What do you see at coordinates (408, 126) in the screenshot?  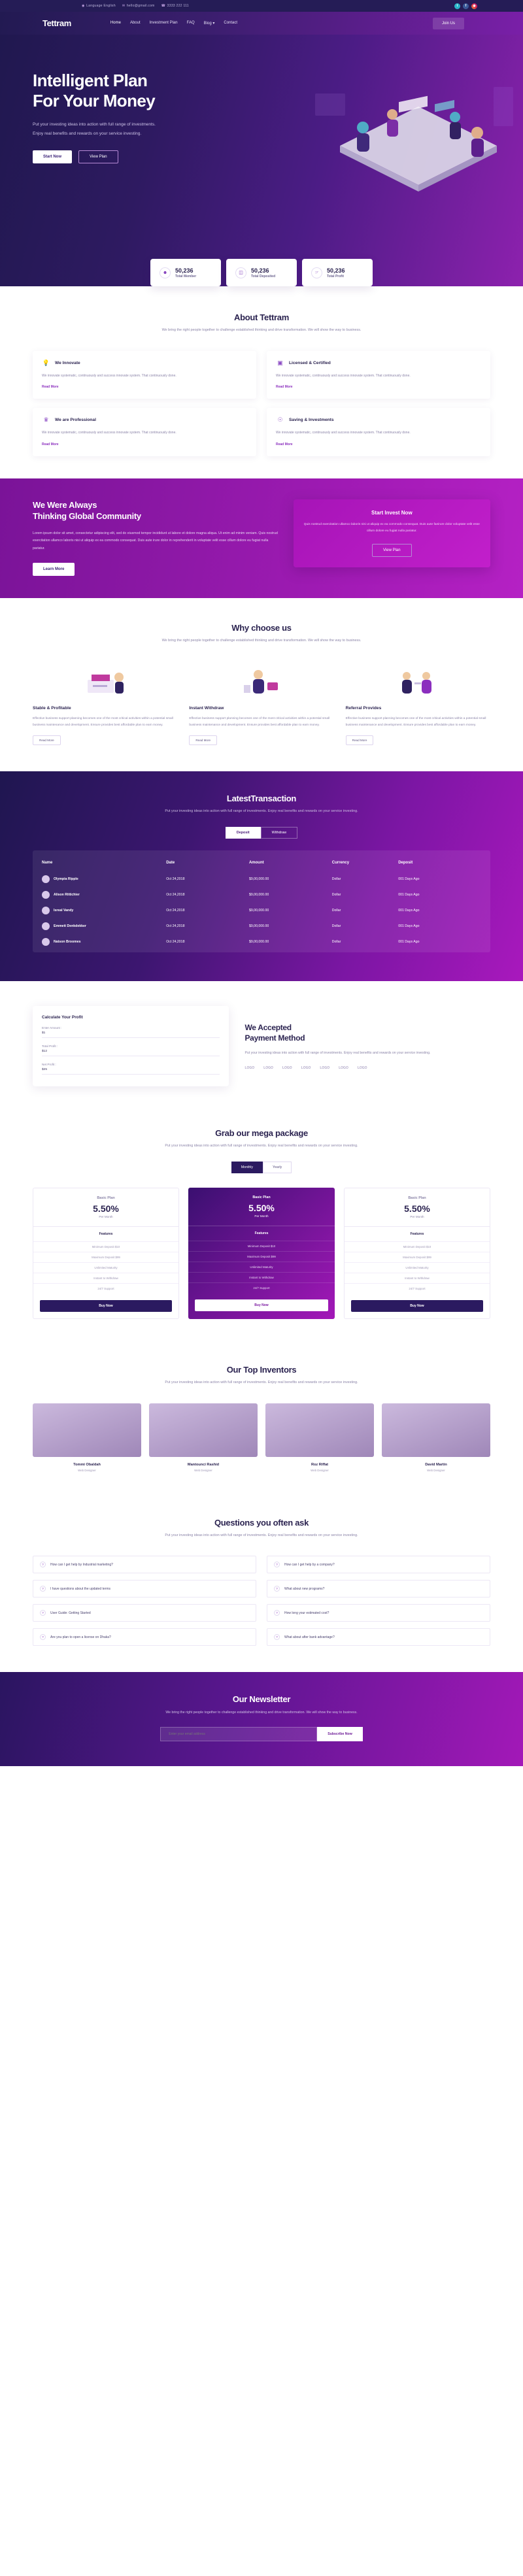 I see `hero-illustration` at bounding box center [408, 126].